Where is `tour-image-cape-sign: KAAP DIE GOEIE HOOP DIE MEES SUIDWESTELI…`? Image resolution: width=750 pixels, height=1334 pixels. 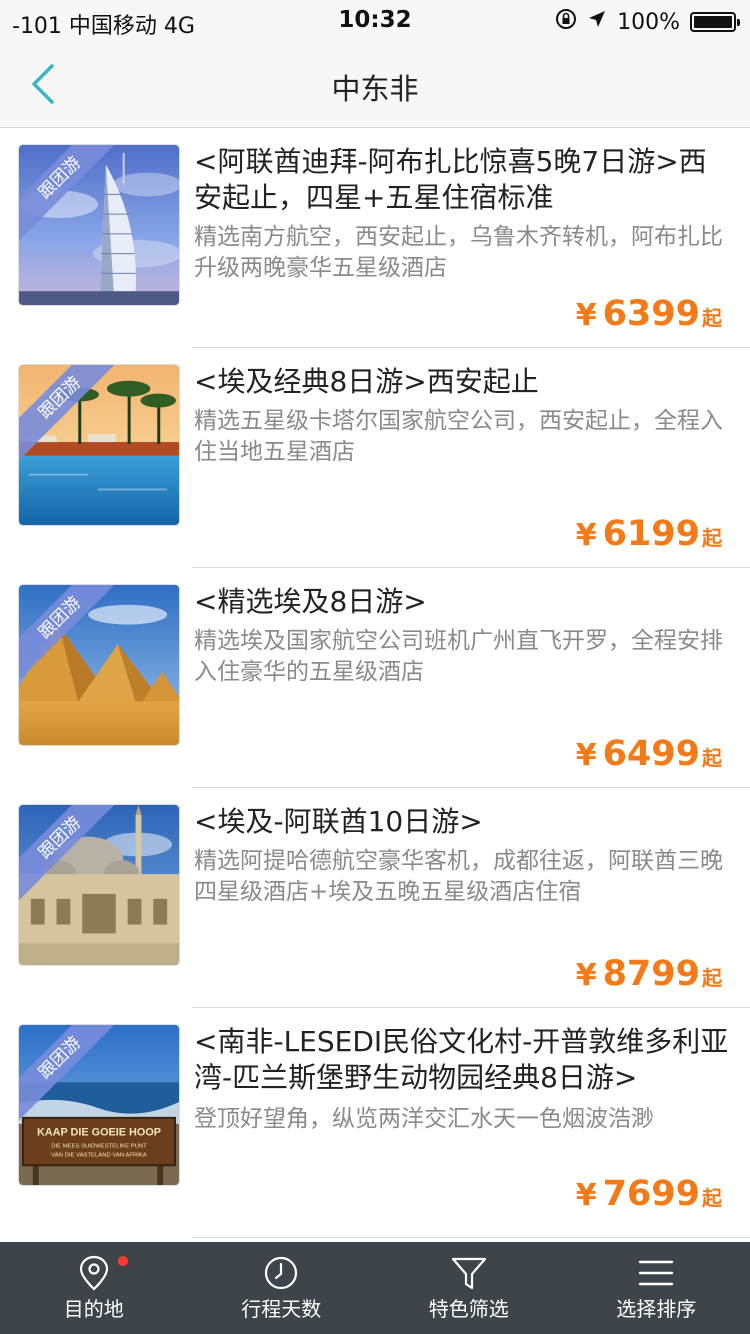
tour-image-cape-sign: KAAP DIE GOEIE HOOP DIE MEES SUIDWESTELI… is located at coordinates (99, 1105).